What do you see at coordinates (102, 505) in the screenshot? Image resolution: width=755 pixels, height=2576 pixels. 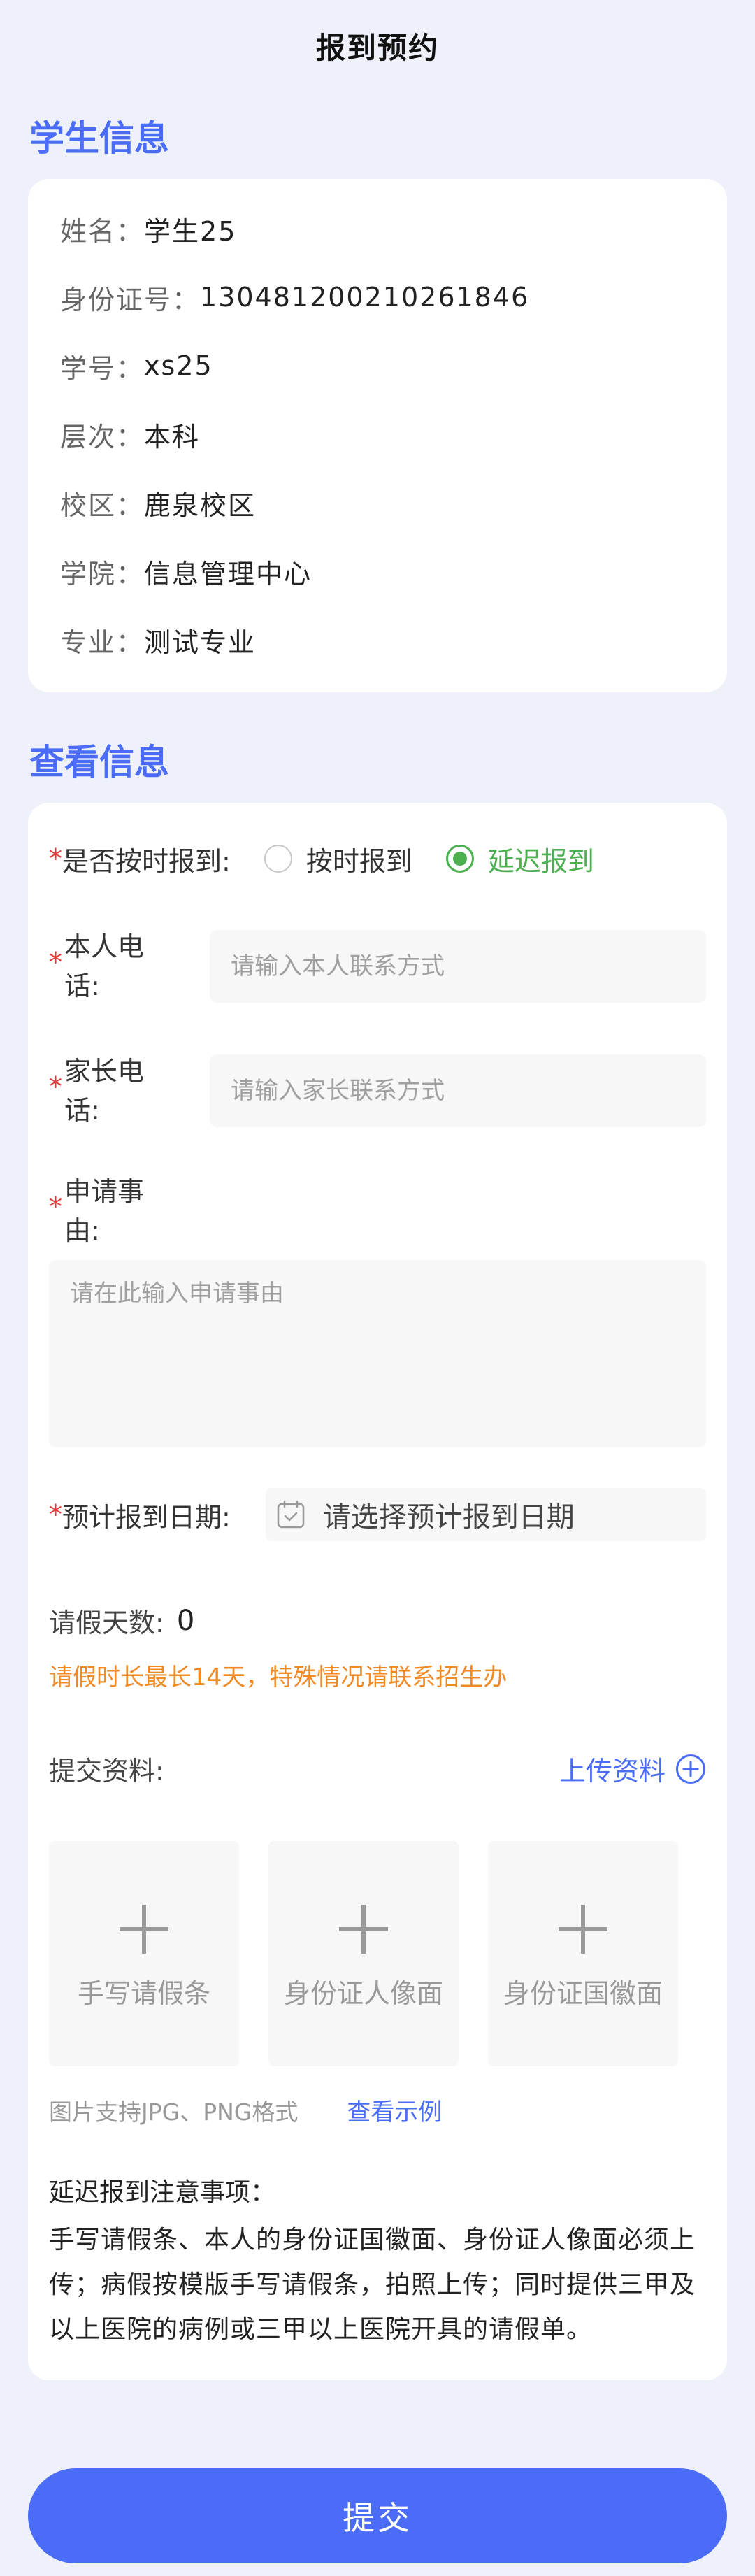 I see `info-key: 校区：` at bounding box center [102, 505].